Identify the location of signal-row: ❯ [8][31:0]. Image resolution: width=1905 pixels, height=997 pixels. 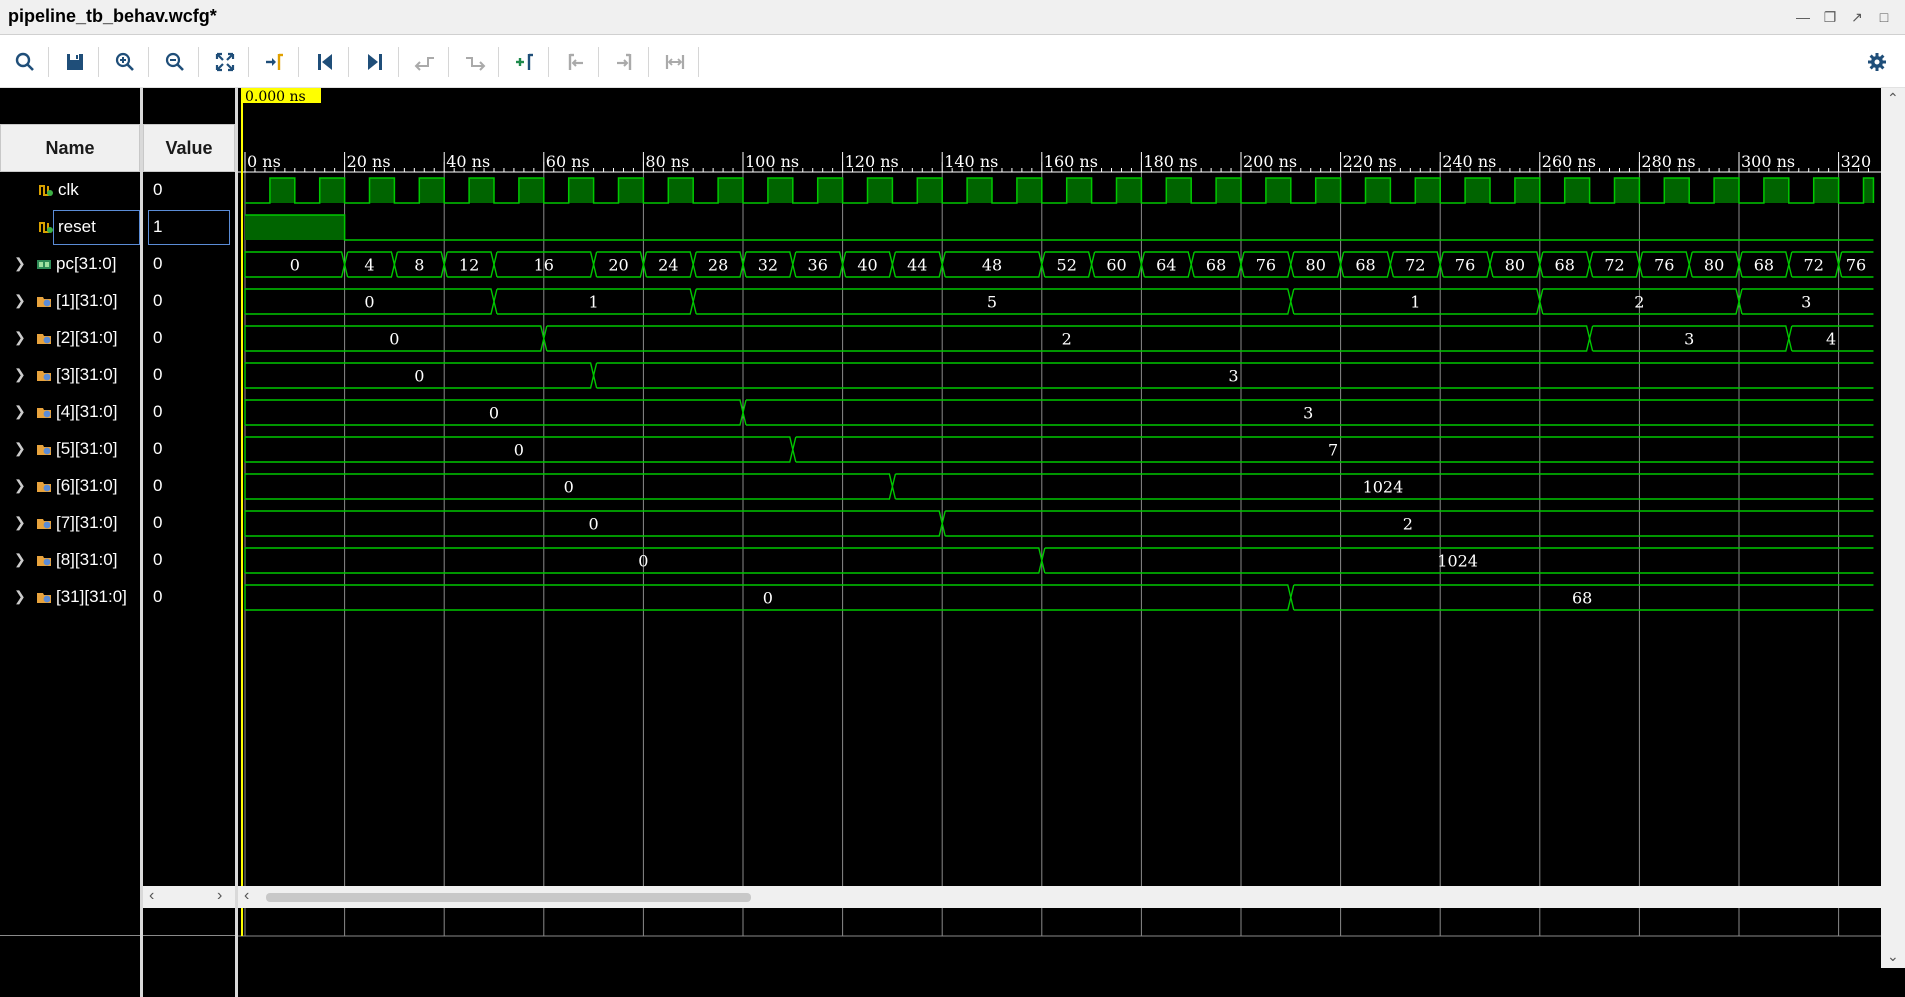
(70, 560).